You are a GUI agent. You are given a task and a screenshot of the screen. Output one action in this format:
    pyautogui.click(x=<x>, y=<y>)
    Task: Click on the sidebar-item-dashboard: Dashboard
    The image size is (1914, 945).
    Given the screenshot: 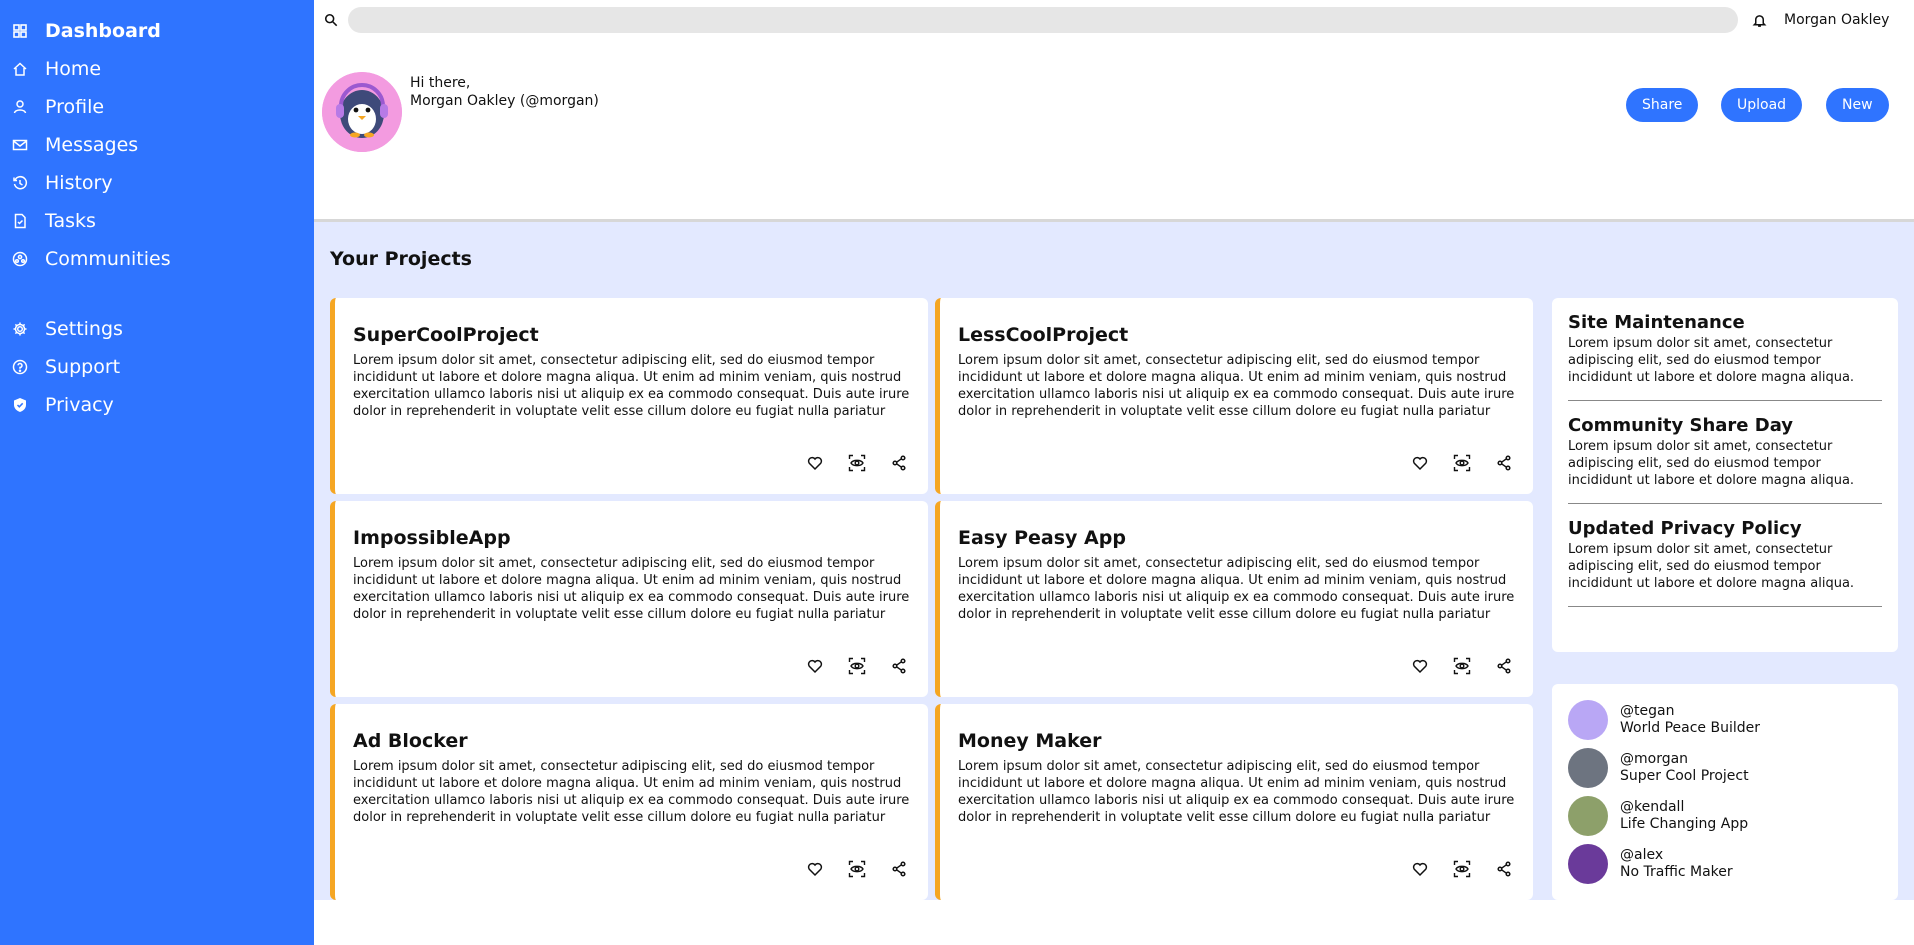 What is the action you would take?
    pyautogui.click(x=157, y=31)
    